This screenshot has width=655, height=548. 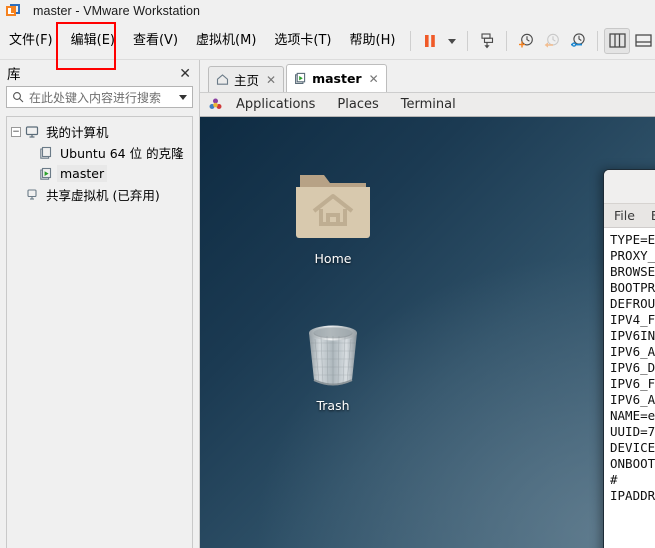 What do you see at coordinates (632, 415) in the screenshot?
I see `editor-line: NAME=e` at bounding box center [632, 415].